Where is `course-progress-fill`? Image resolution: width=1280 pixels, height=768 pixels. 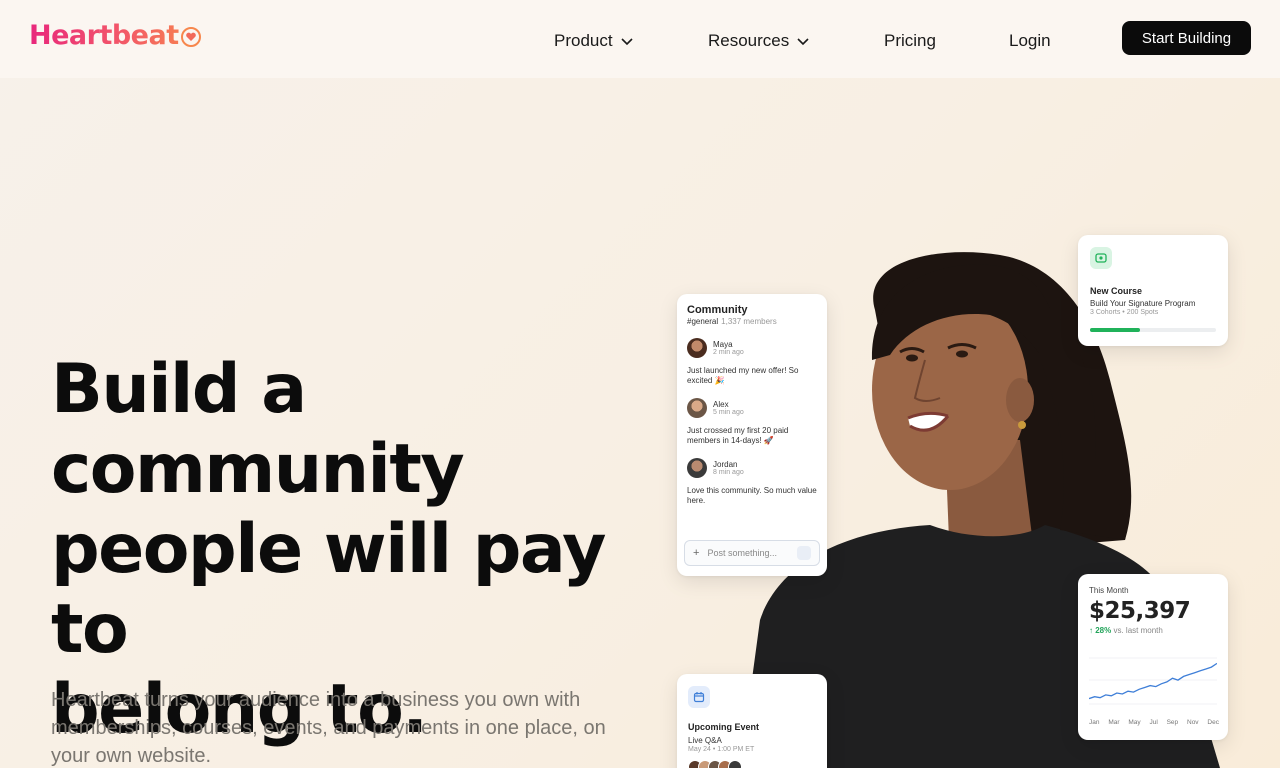
course-progress-fill is located at coordinates (1115, 330).